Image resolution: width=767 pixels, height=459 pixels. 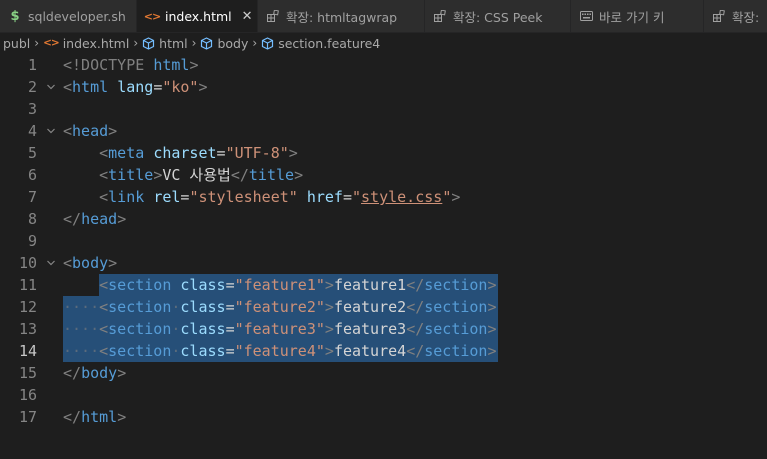 What do you see at coordinates (383, 263) in the screenshot?
I see `code-line: 10 <body>` at bounding box center [383, 263].